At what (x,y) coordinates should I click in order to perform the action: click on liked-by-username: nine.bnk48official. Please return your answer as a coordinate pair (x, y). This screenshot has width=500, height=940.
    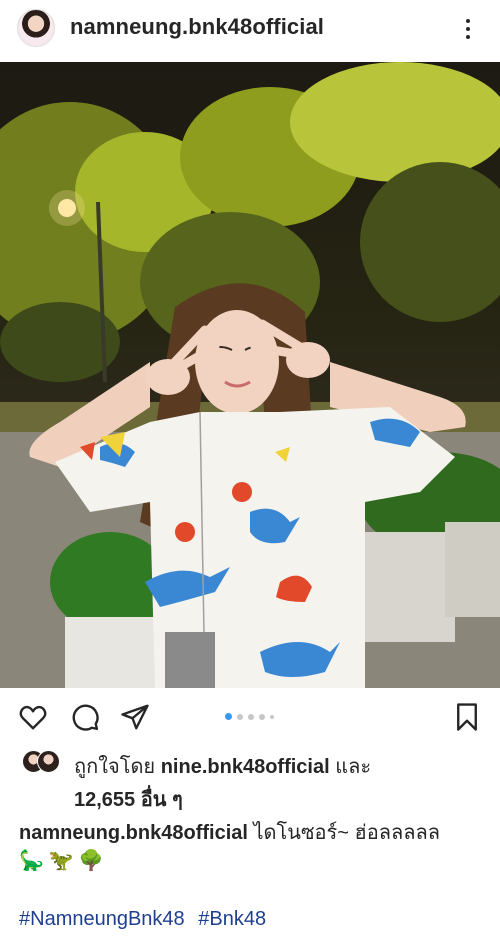
    Looking at the image, I should click on (245, 767).